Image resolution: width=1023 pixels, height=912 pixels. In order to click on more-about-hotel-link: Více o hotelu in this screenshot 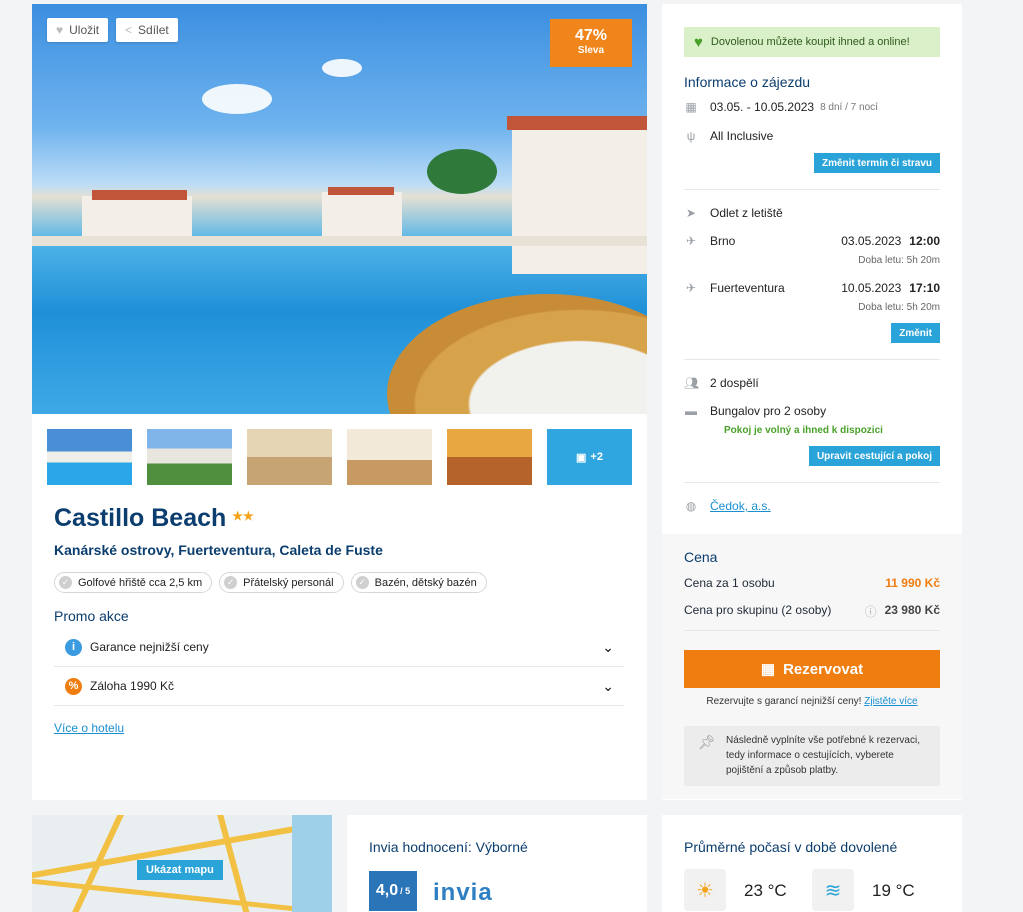, I will do `click(89, 728)`.